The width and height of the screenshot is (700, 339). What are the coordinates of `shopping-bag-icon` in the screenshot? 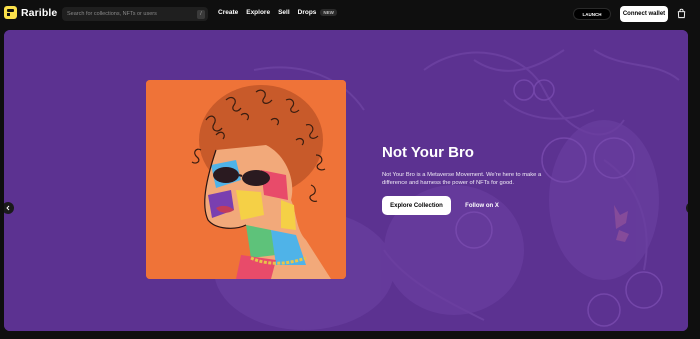 It's located at (681, 13).